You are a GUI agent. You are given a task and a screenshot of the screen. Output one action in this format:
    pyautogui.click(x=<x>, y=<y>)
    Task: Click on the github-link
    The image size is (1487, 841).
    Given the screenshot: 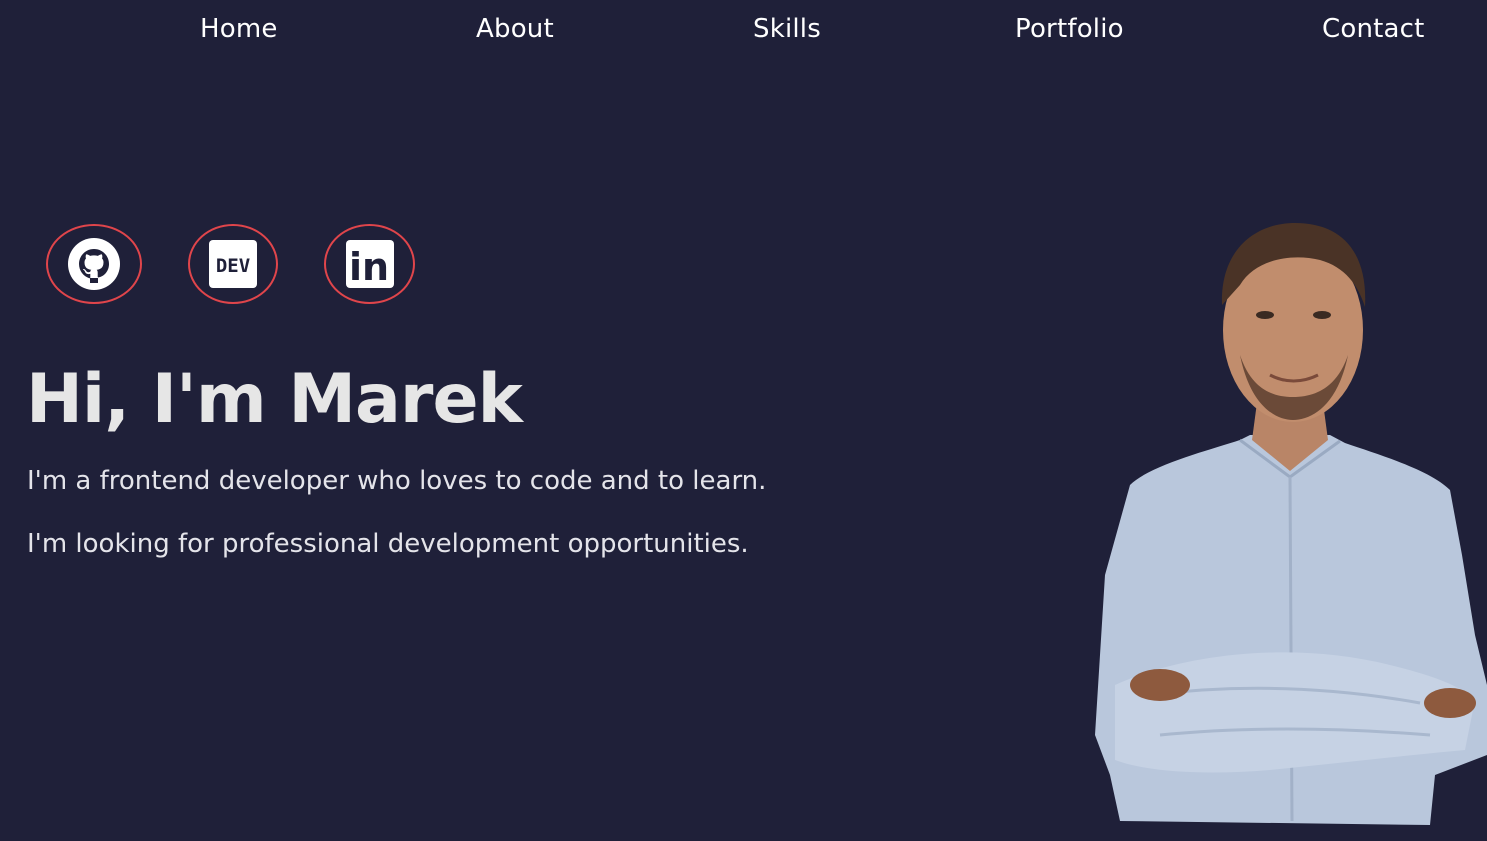 What is the action you would take?
    pyautogui.click(x=94, y=264)
    